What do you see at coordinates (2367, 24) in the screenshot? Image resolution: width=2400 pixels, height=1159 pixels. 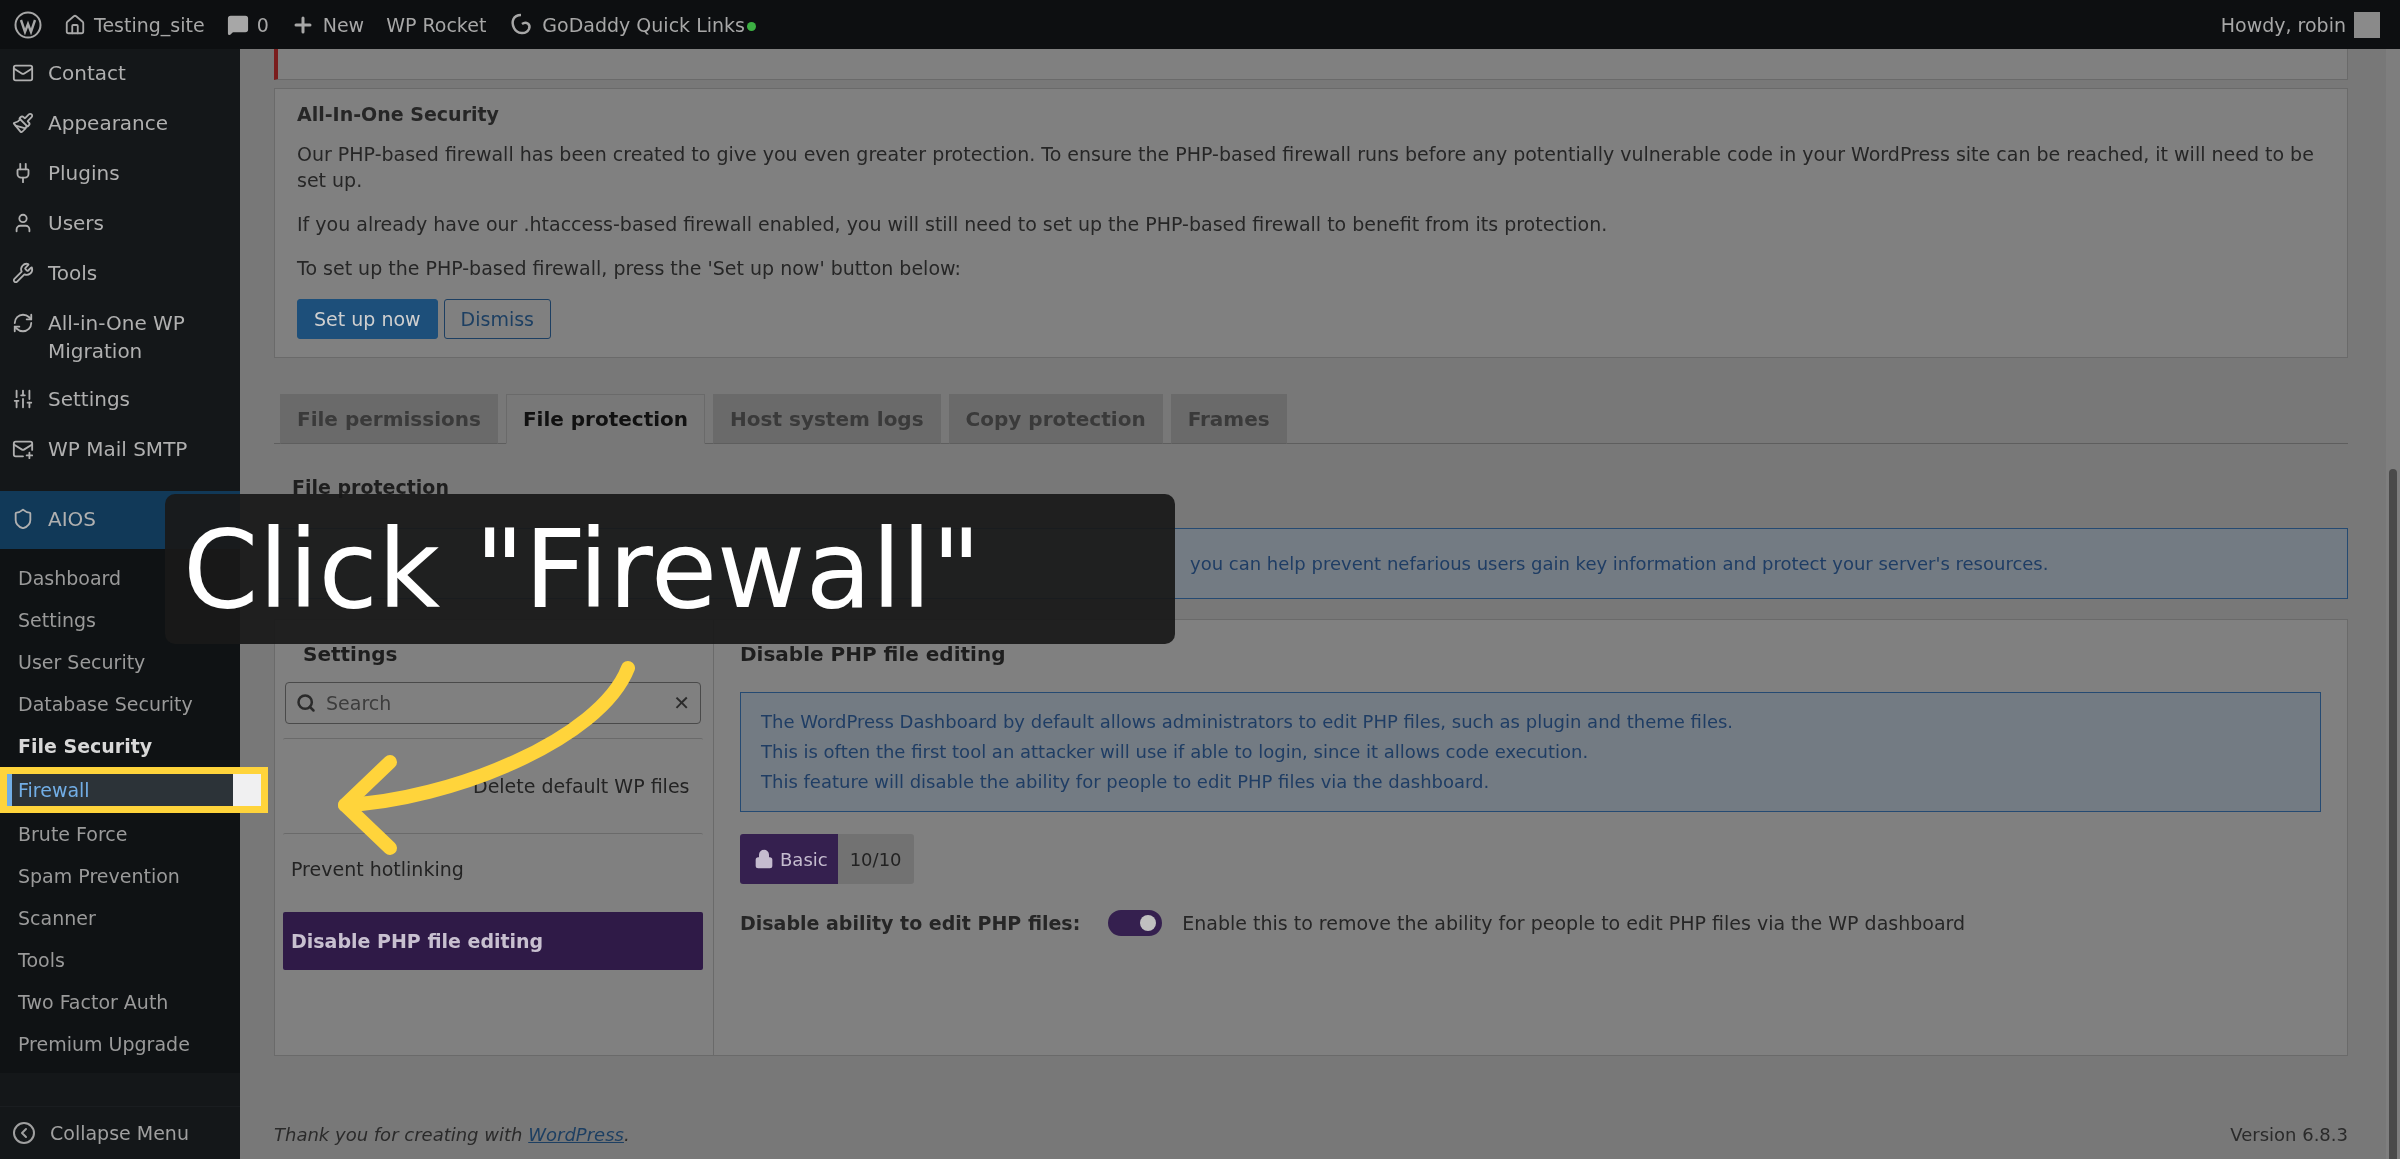 I see `avatar-icon` at bounding box center [2367, 24].